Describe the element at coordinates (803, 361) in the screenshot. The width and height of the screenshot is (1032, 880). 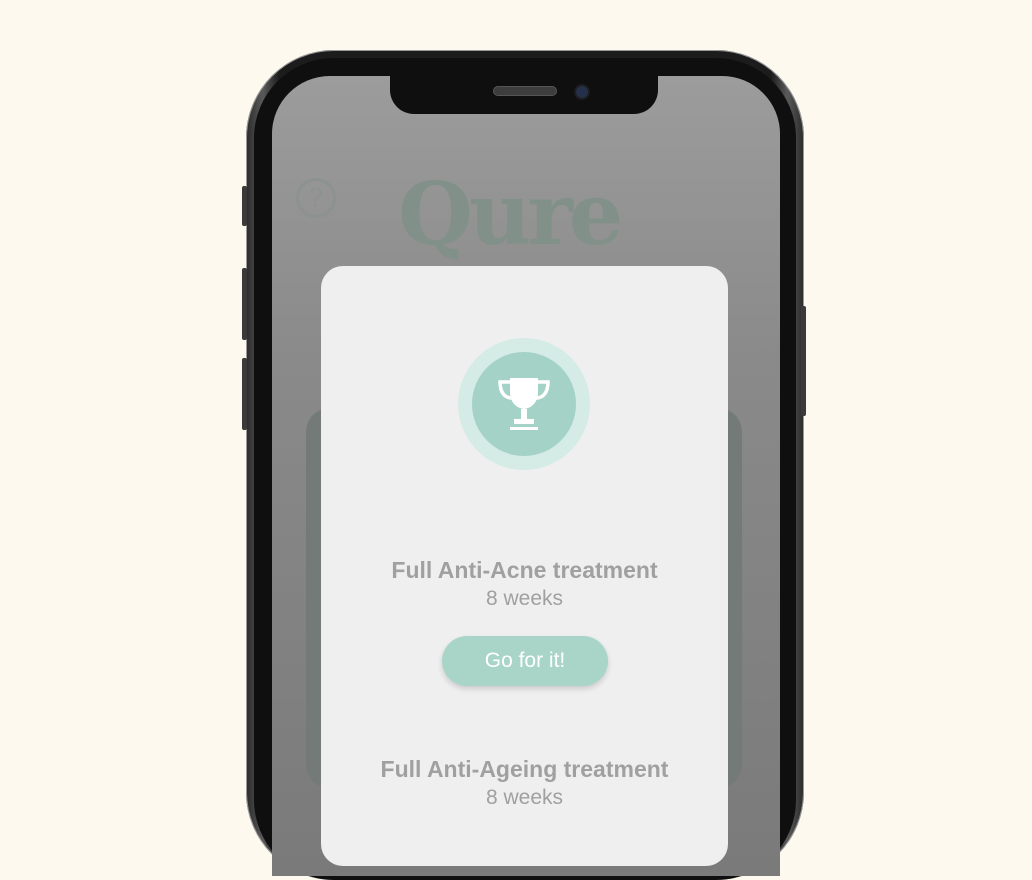
I see `phone-power-button` at that location.